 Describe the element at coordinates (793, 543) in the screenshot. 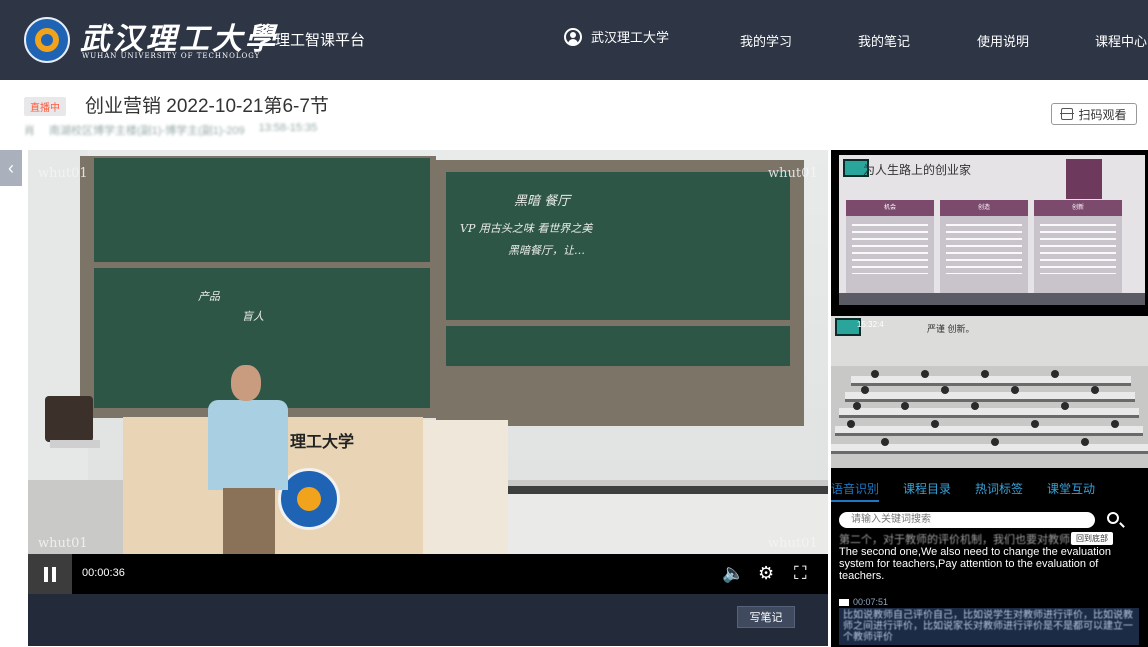

I see `watermark-bottom-right: whut01` at that location.